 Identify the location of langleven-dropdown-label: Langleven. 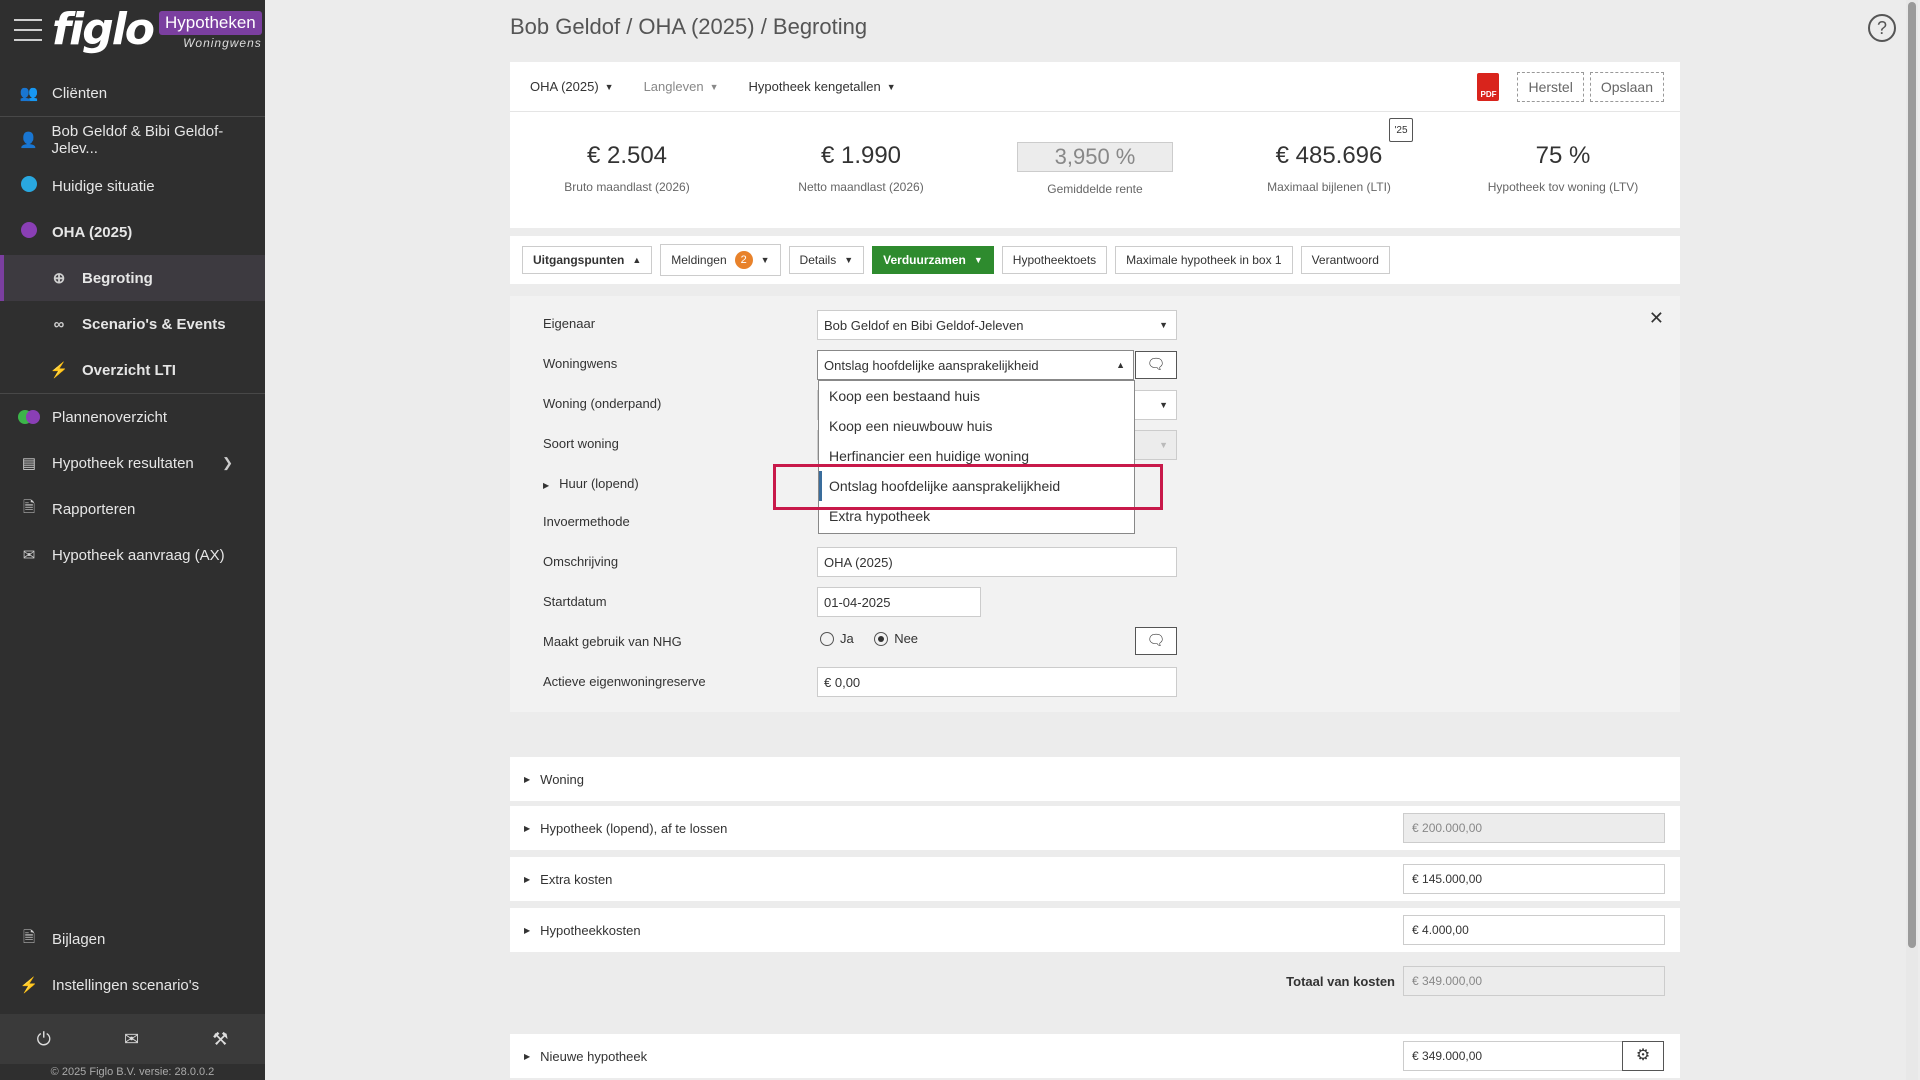
(673, 86).